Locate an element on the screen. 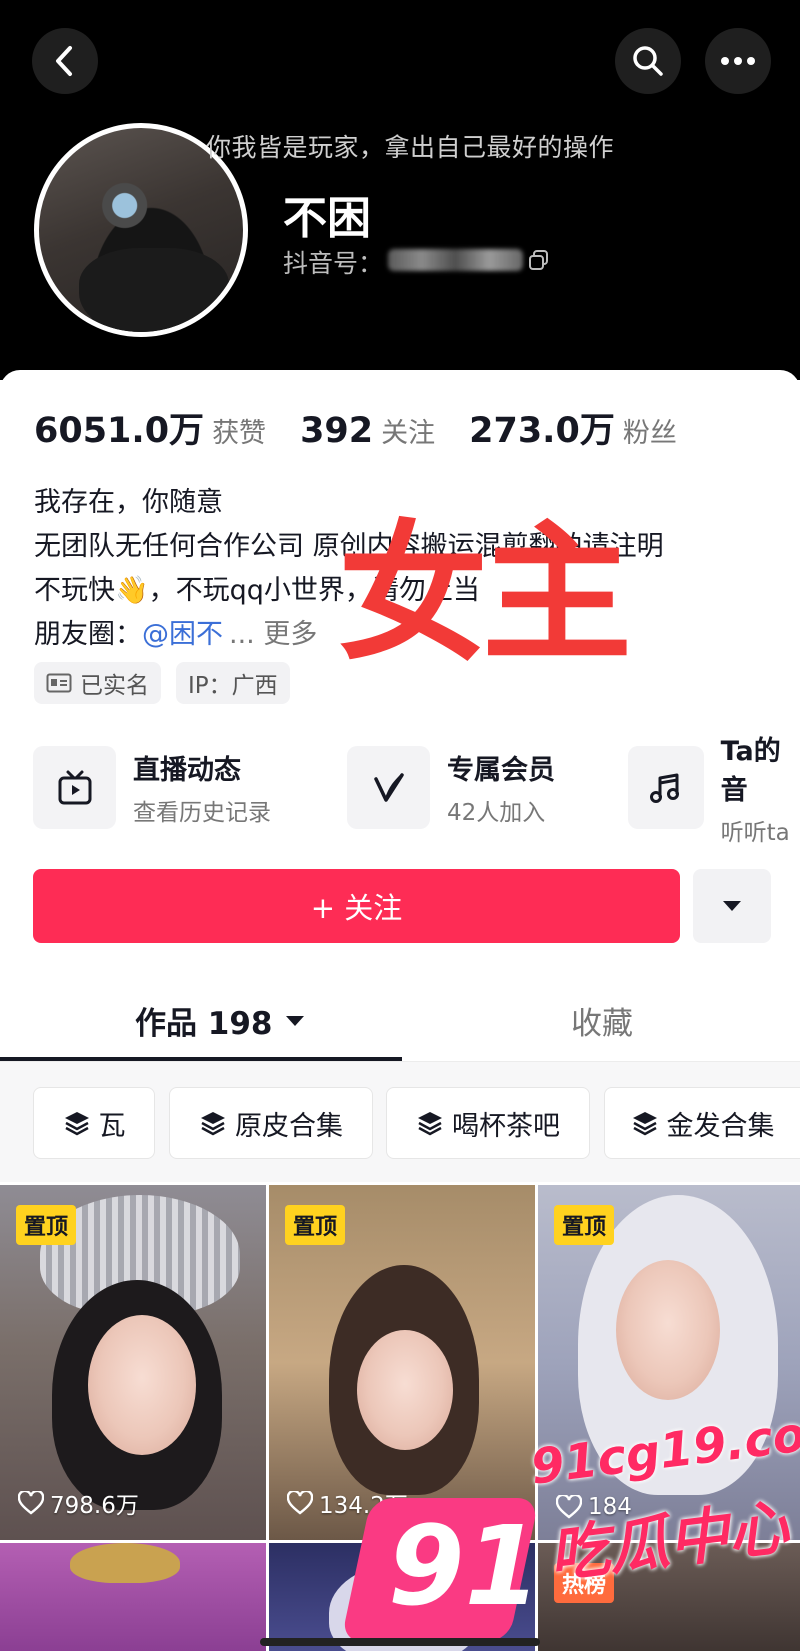 The width and height of the screenshot is (800, 1651). stat-likes: 6051.0万 获赞 is located at coordinates (150, 427).